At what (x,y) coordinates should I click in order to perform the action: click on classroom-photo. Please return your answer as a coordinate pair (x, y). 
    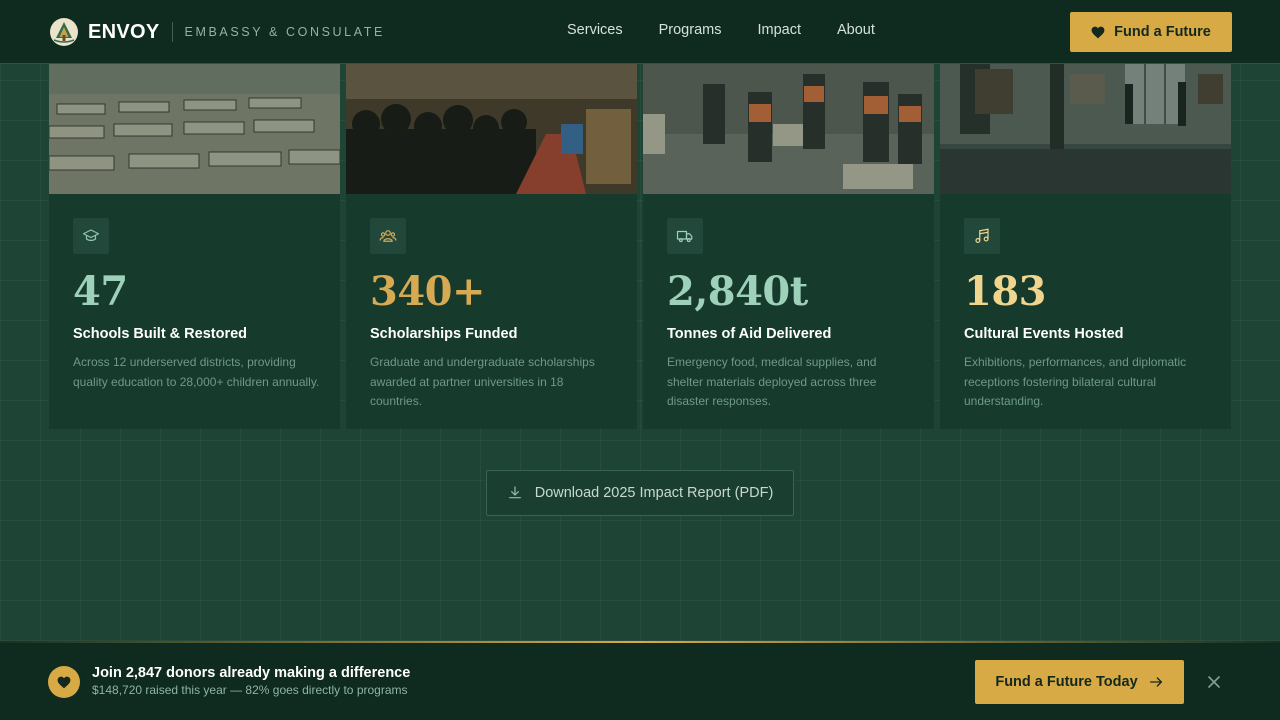
    Looking at the image, I should click on (194, 129).